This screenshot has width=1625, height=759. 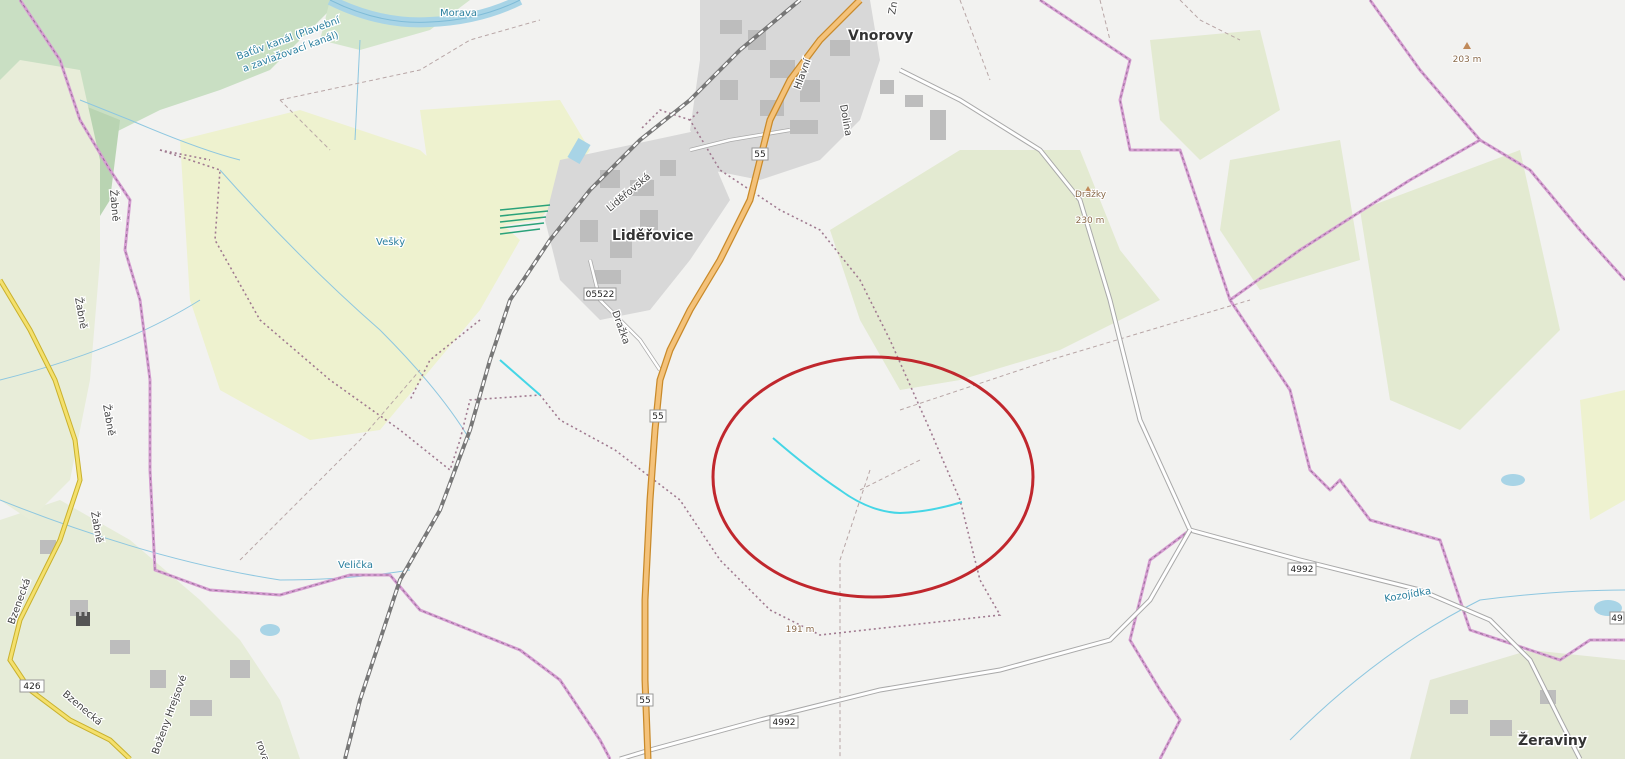 What do you see at coordinates (800, 630) in the screenshot?
I see `peak-elevation-label: 191 m` at bounding box center [800, 630].